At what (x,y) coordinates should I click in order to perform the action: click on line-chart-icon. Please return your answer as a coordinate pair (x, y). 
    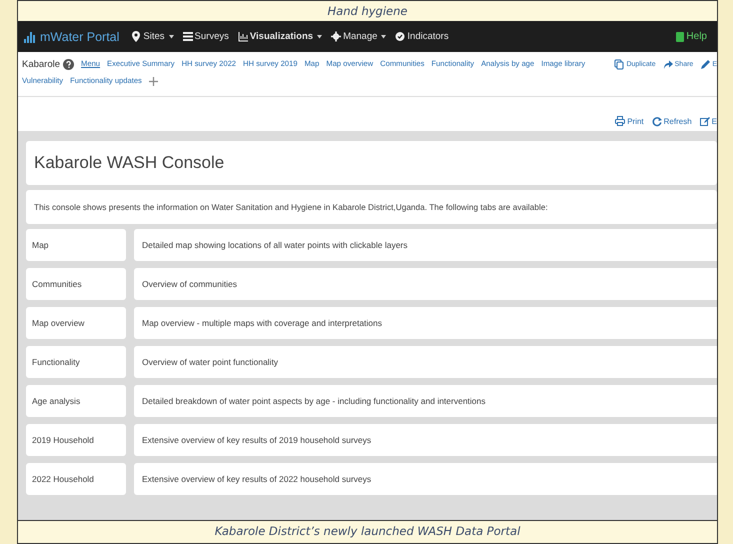
    Looking at the image, I should click on (243, 36).